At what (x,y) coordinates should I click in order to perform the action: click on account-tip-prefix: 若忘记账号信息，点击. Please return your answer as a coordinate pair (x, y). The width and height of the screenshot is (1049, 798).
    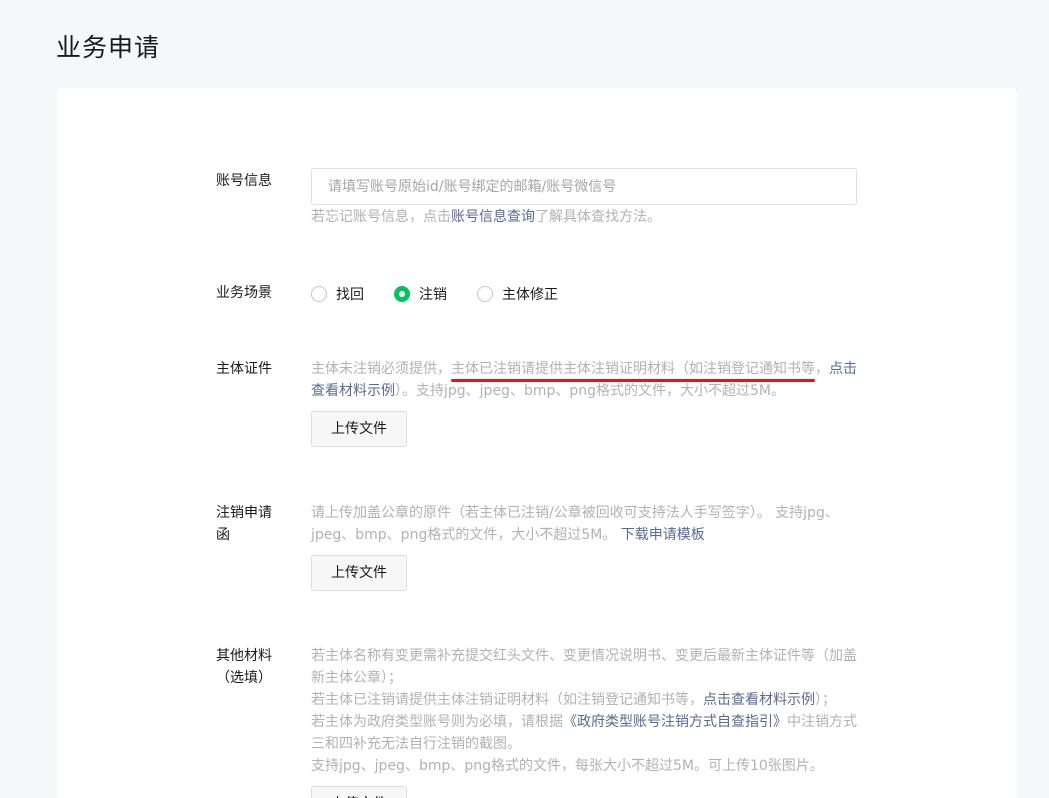
    Looking at the image, I should click on (381, 217).